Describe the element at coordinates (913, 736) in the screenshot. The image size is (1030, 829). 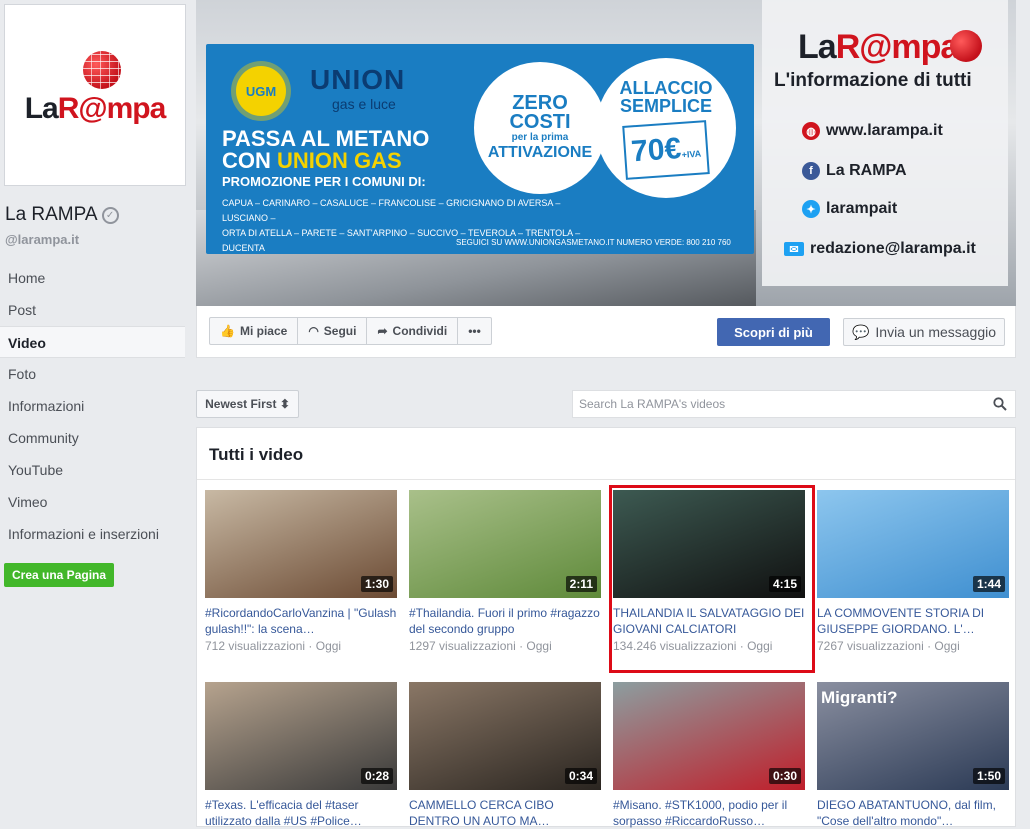
I see `video-thumbnail: Migranti? 1:50` at that location.